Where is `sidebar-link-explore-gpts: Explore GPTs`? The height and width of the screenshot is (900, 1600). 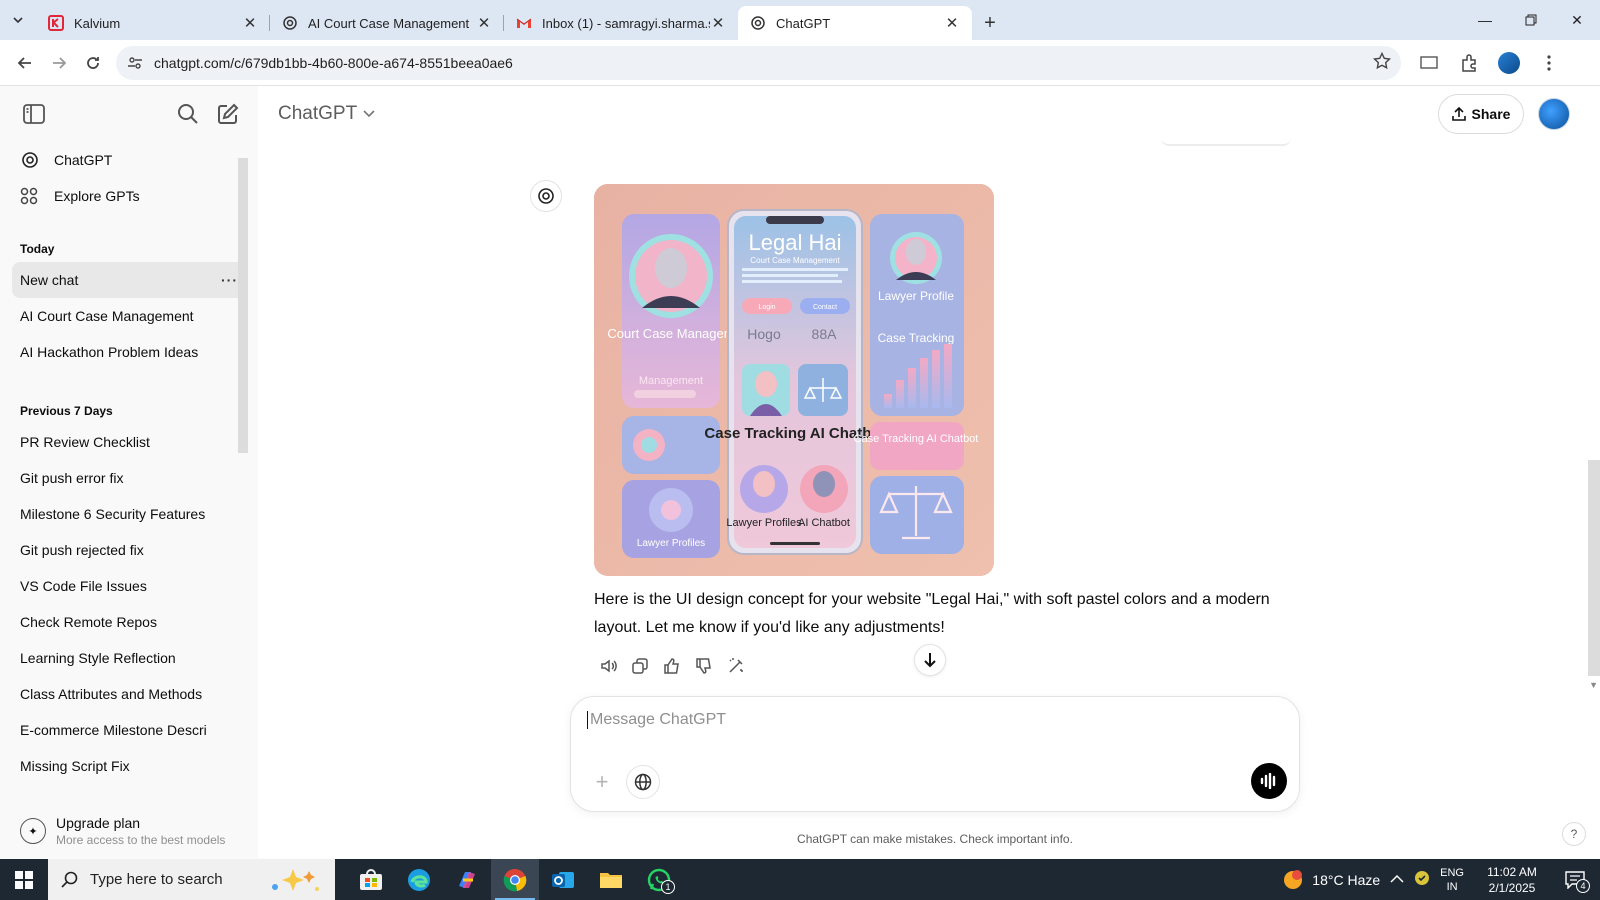
sidebar-link-explore-gpts: Explore GPTs is located at coordinates (129, 196).